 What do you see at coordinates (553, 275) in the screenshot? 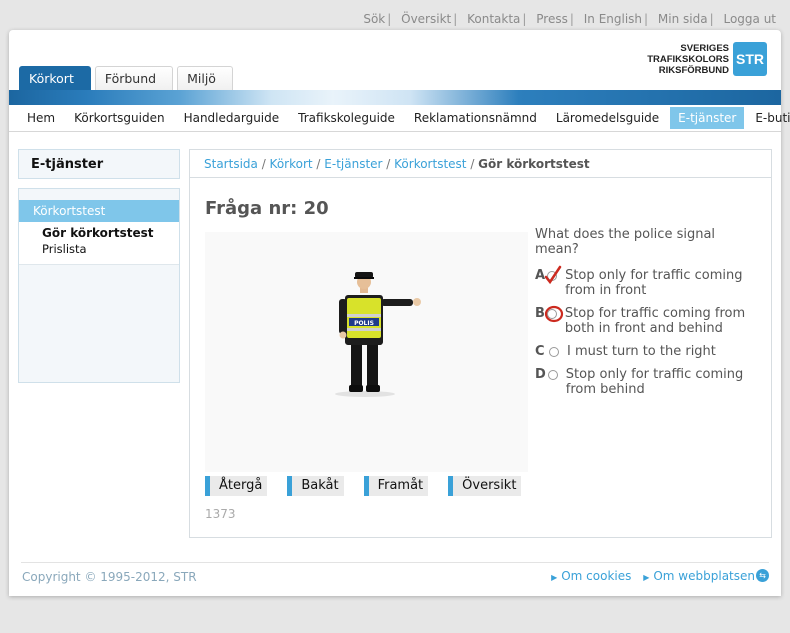
I see `checkmark-icon` at bounding box center [553, 275].